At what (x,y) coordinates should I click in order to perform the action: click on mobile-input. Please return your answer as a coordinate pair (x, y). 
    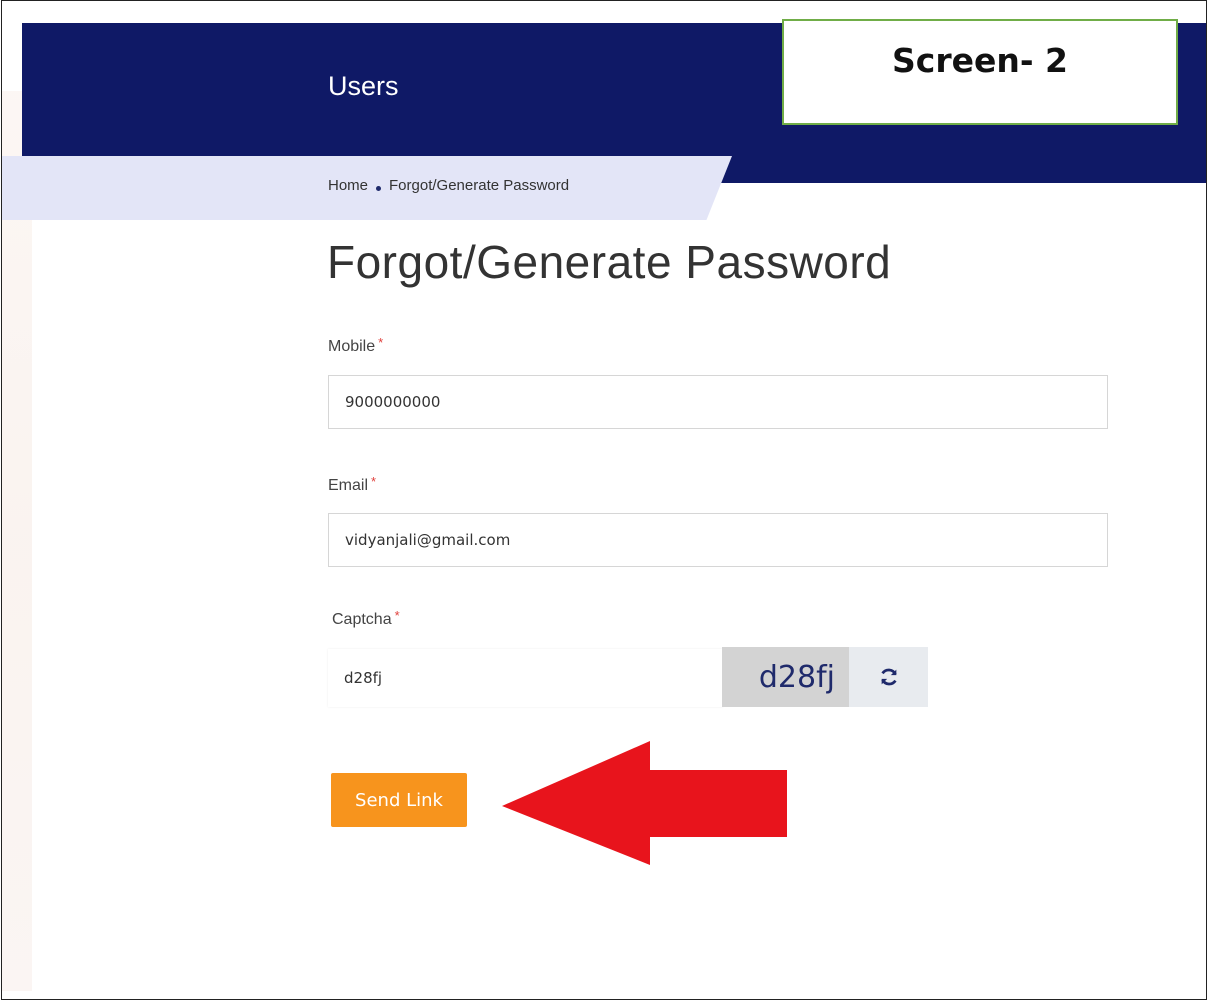
    Looking at the image, I should click on (718, 402).